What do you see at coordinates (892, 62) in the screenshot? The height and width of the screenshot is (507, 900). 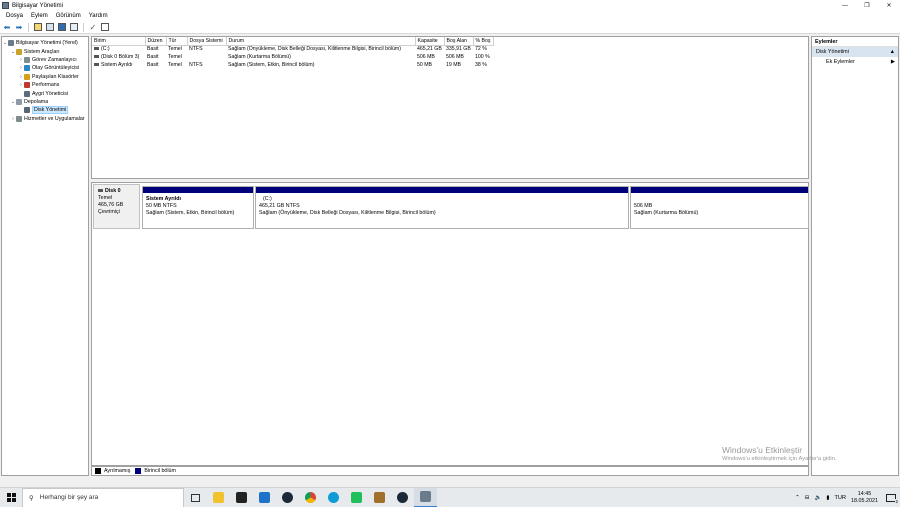 I see `submenu-arrow-icon: ▶` at bounding box center [892, 62].